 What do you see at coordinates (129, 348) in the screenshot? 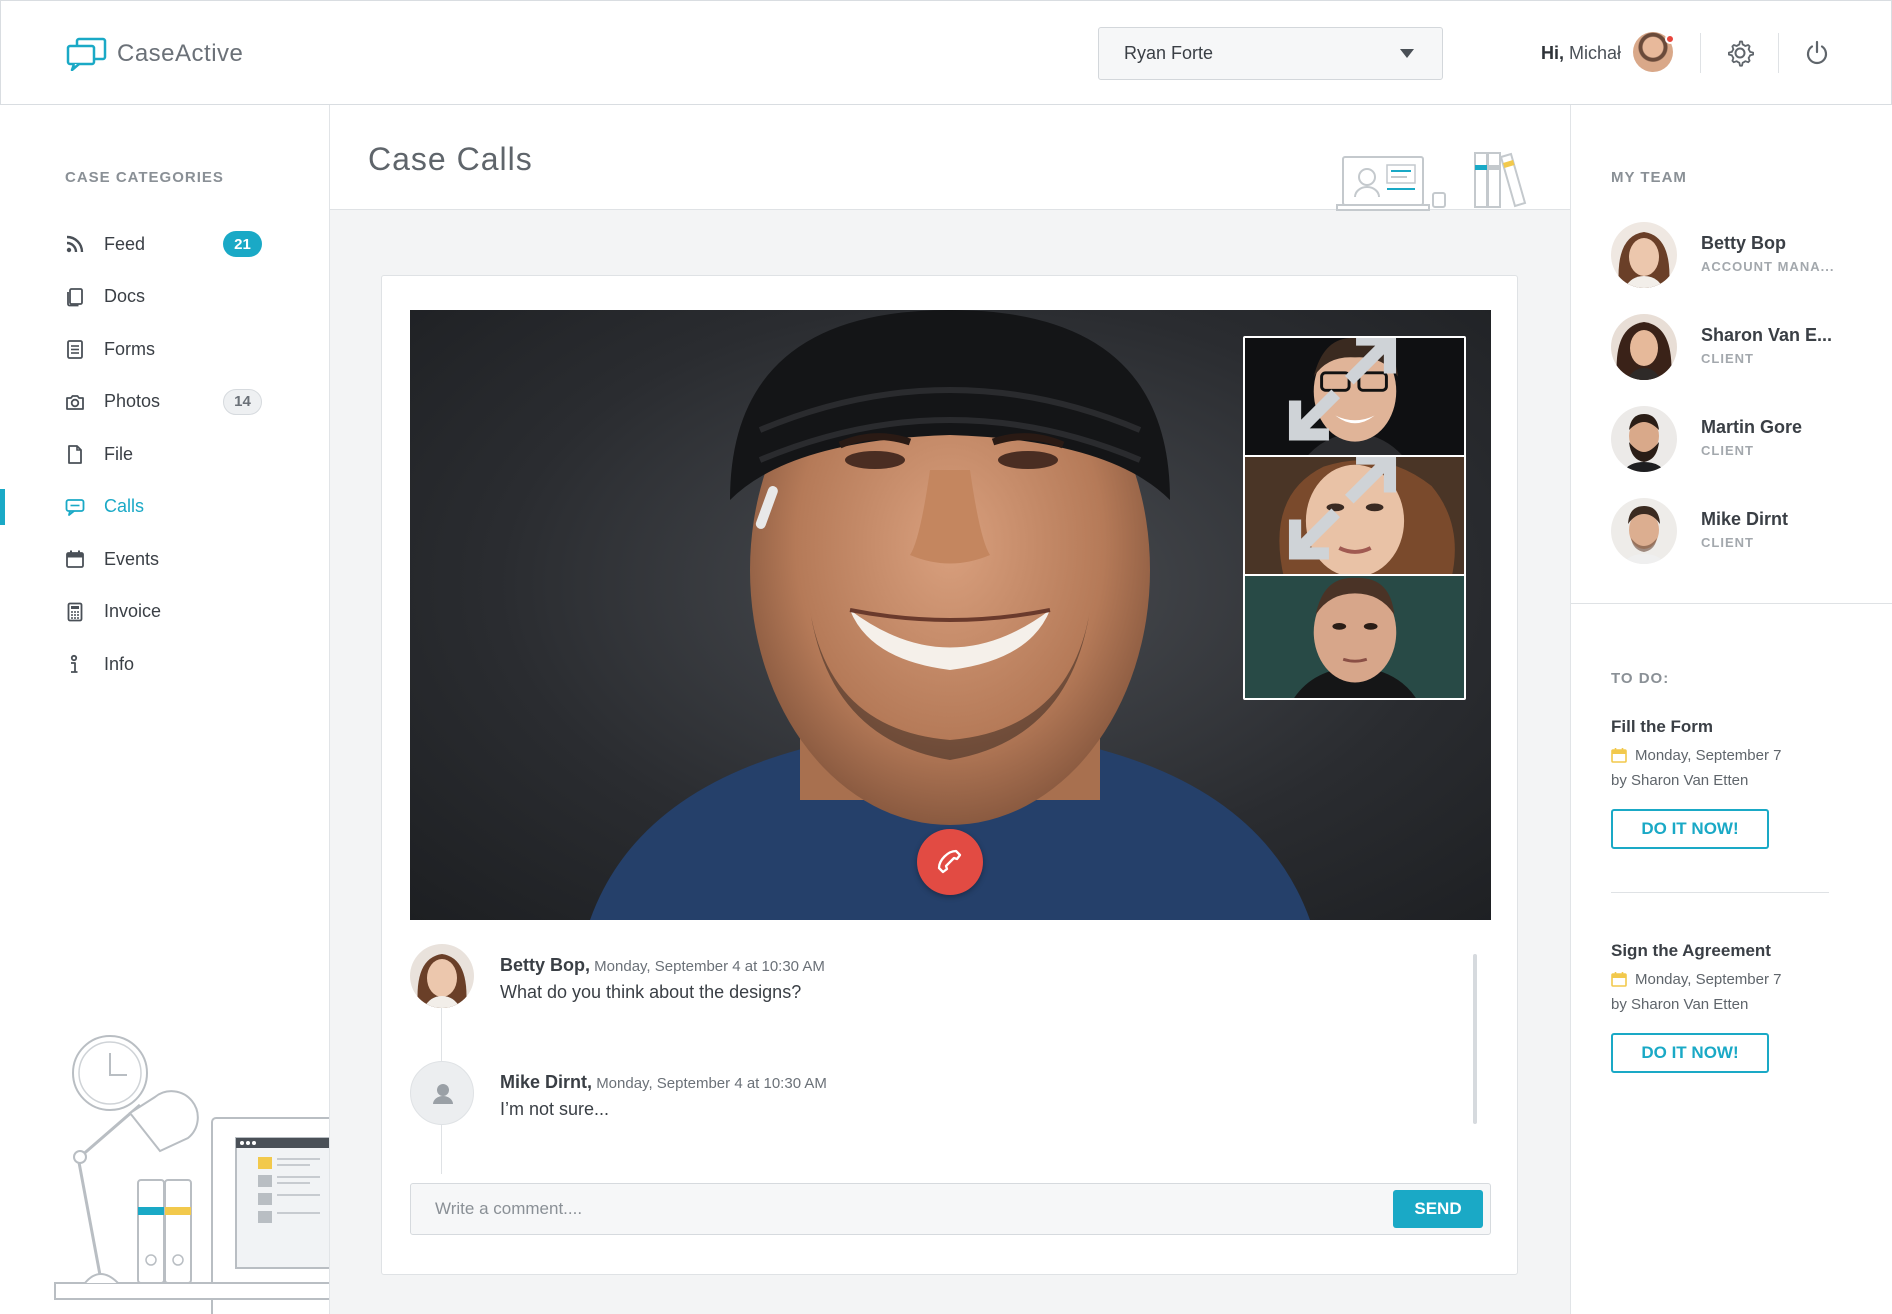
I see `sidebar-item-label: Forms` at bounding box center [129, 348].